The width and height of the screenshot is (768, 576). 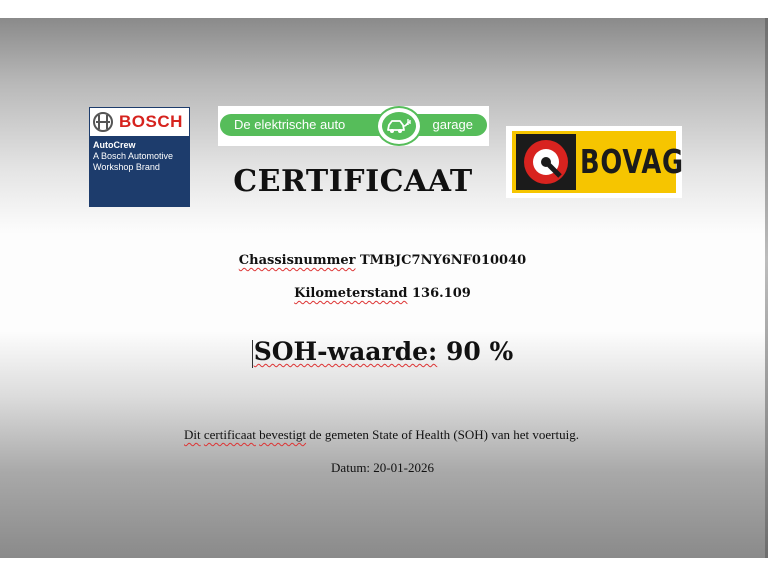 What do you see at coordinates (382, 467) in the screenshot?
I see `certificate-date: Datum: 20-01-2026` at bounding box center [382, 467].